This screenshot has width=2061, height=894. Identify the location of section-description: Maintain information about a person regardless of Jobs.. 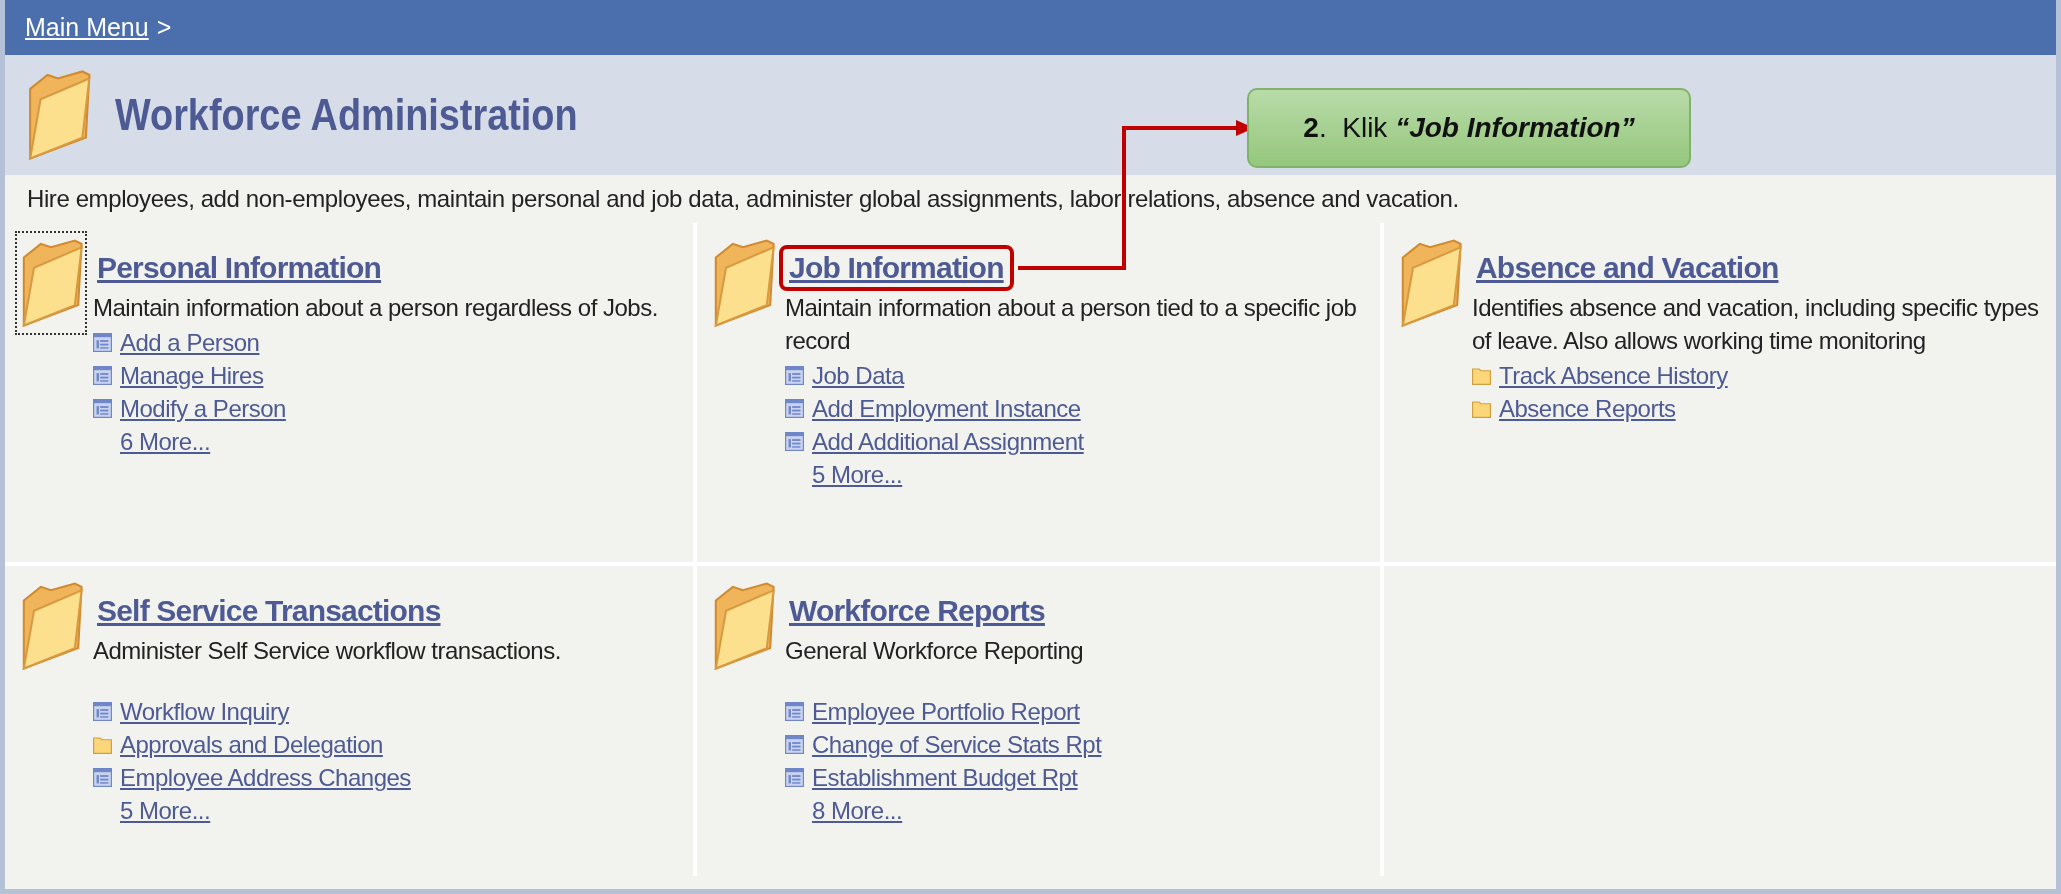
(375, 308).